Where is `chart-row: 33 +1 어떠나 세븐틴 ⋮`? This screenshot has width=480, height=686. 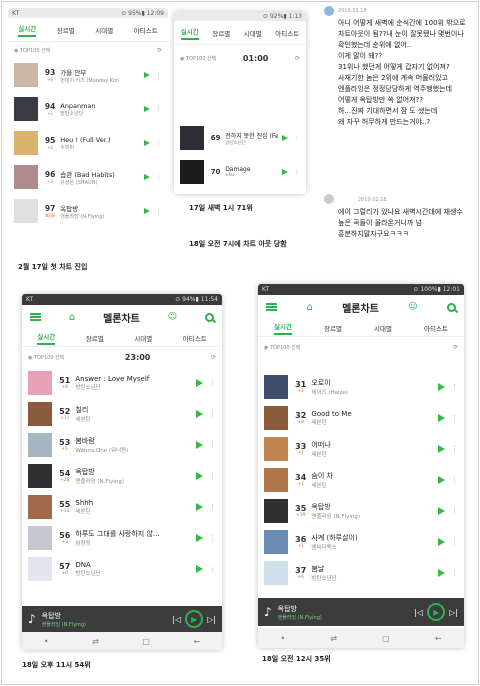
chart-row: 33 +1 어떠나 세븐틴 ⋮ is located at coordinates (361, 448).